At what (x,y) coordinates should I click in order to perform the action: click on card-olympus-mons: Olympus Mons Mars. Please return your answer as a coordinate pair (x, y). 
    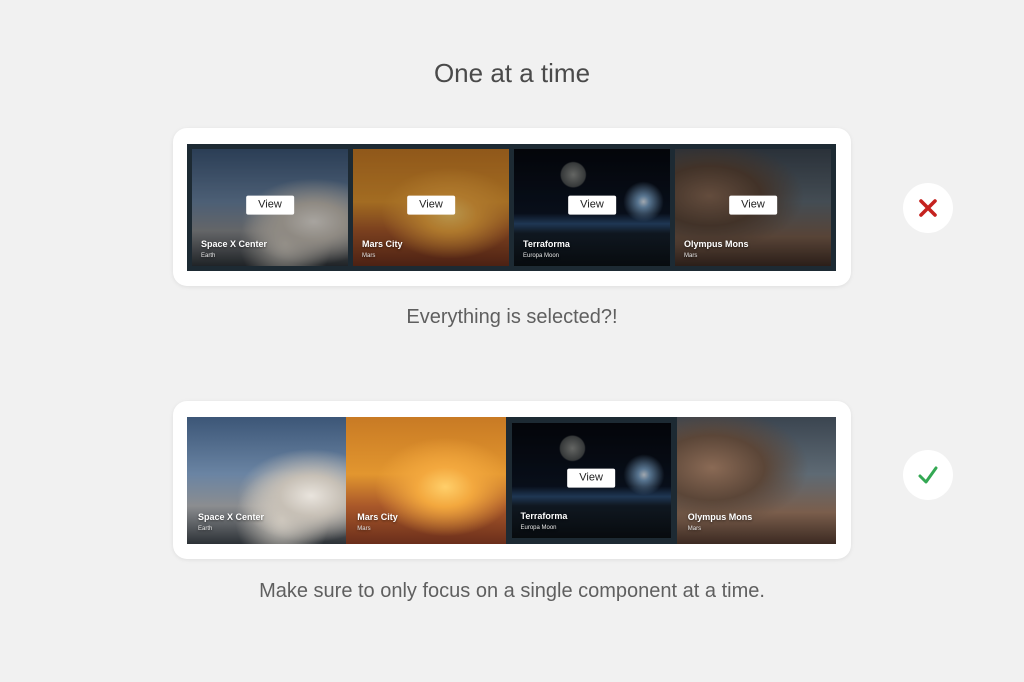
    Looking at the image, I should click on (756, 480).